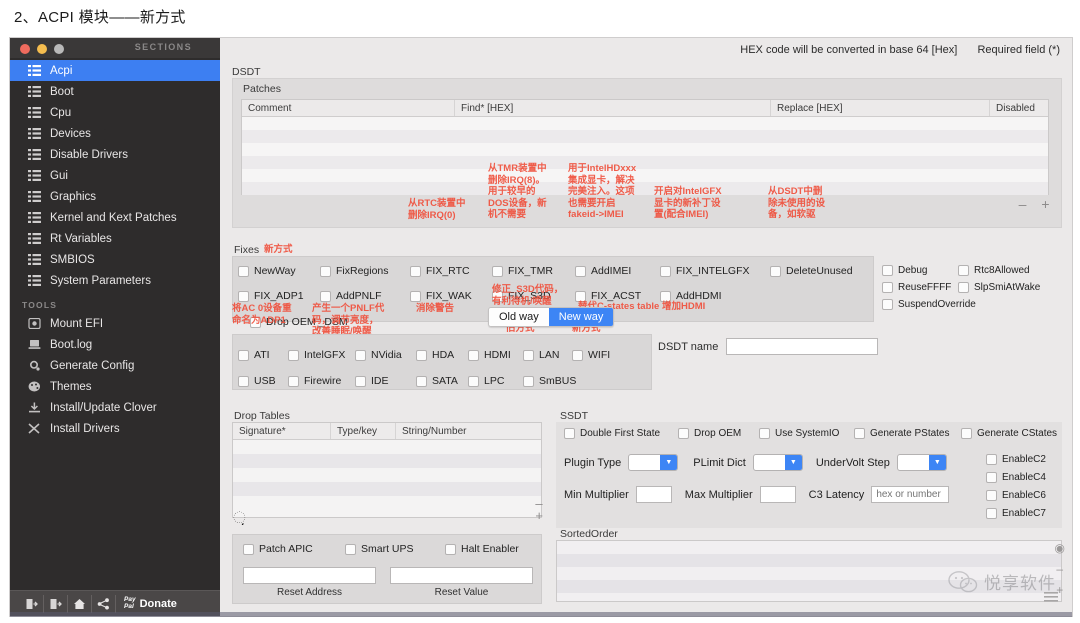  I want to click on checkbox-wifi: WIFI, so click(591, 355).